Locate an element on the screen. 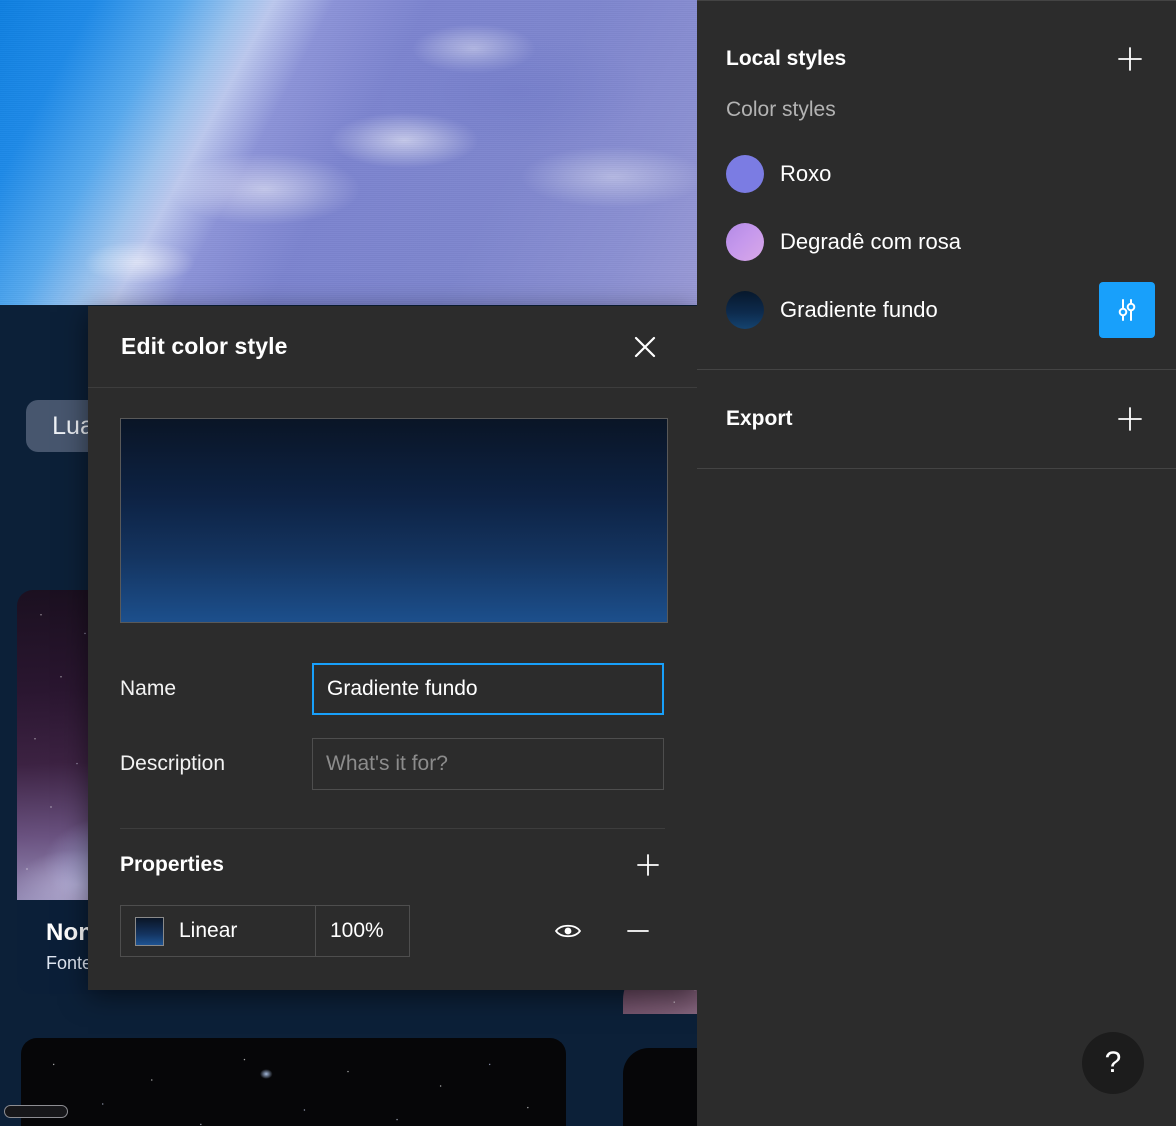  style-name: Gradiente fundo is located at coordinates (859, 309).